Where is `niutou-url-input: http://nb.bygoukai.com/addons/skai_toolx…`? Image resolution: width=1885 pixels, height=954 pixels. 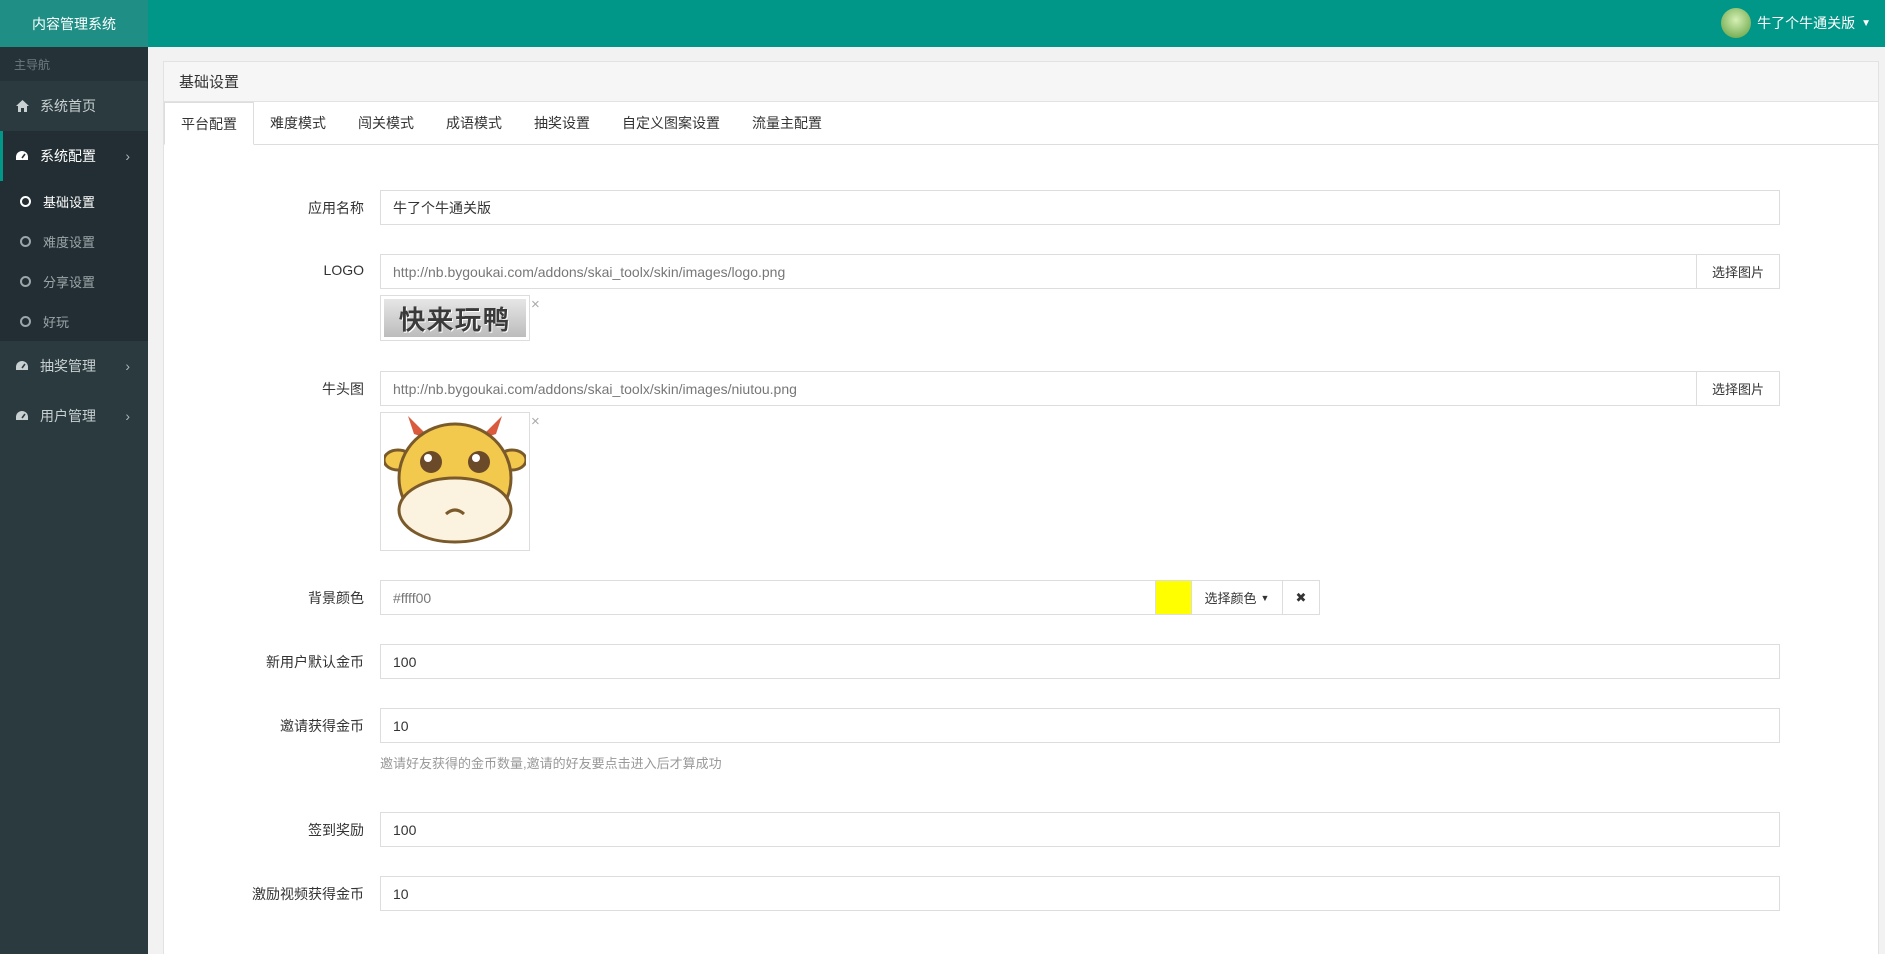
niutou-url-input: http://nb.bygoukai.com/addons/skai_toolx… is located at coordinates (1038, 388).